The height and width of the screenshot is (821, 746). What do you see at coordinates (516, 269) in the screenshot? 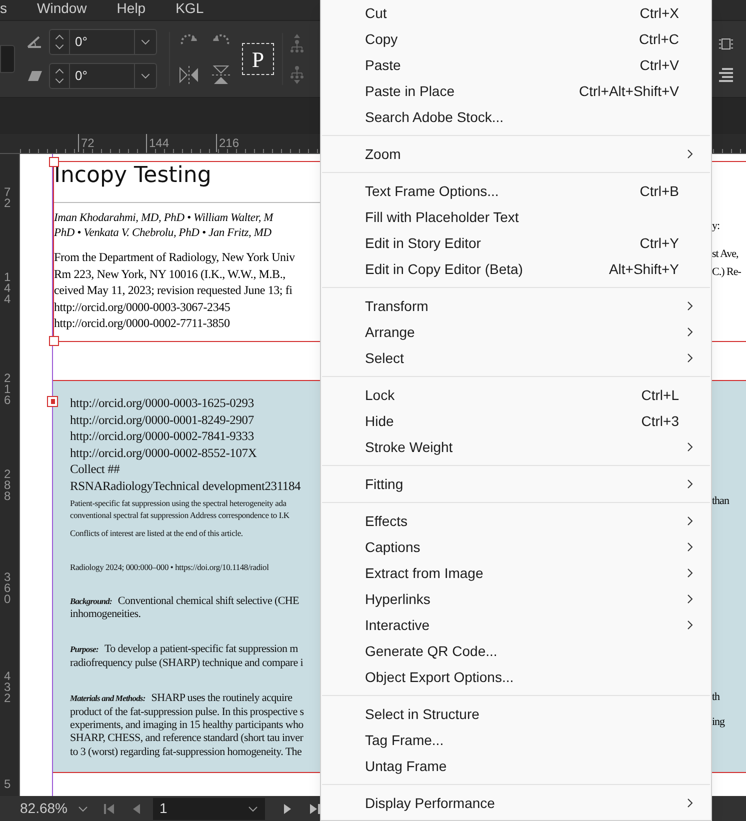
I see `menu-item: Edit in Copy Editor (Beta) Alt+Shift+Y` at bounding box center [516, 269].